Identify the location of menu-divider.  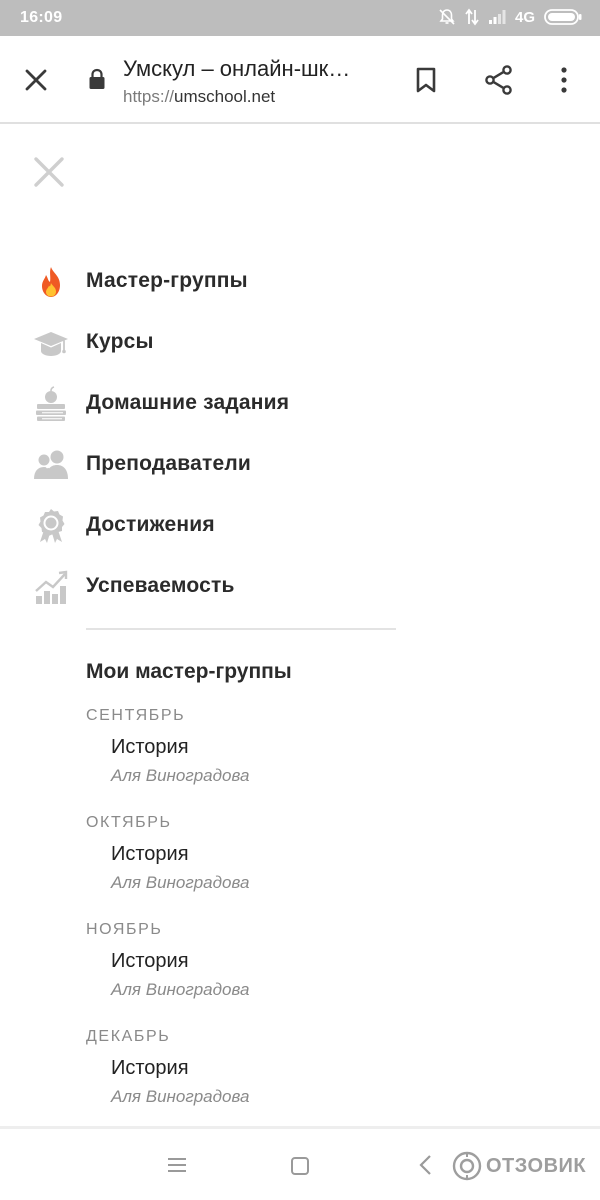
(241, 629).